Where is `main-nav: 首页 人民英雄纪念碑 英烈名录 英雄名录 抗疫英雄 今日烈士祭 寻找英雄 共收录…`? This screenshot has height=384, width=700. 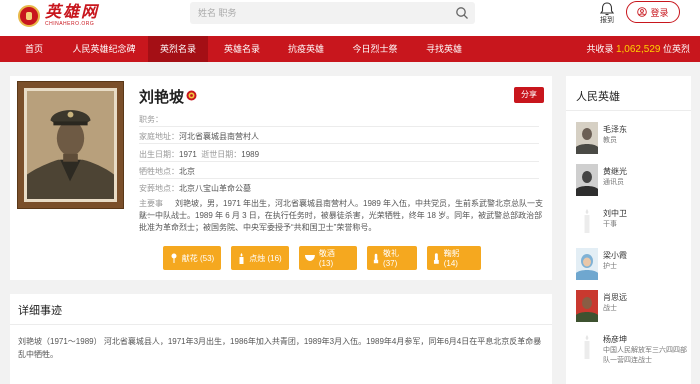
main-nav: 首页 人民英雄纪念碑 英烈名录 英雄名录 抗疫英雄 今日烈士祭 寻找英雄 共收录… is located at coordinates (350, 49).